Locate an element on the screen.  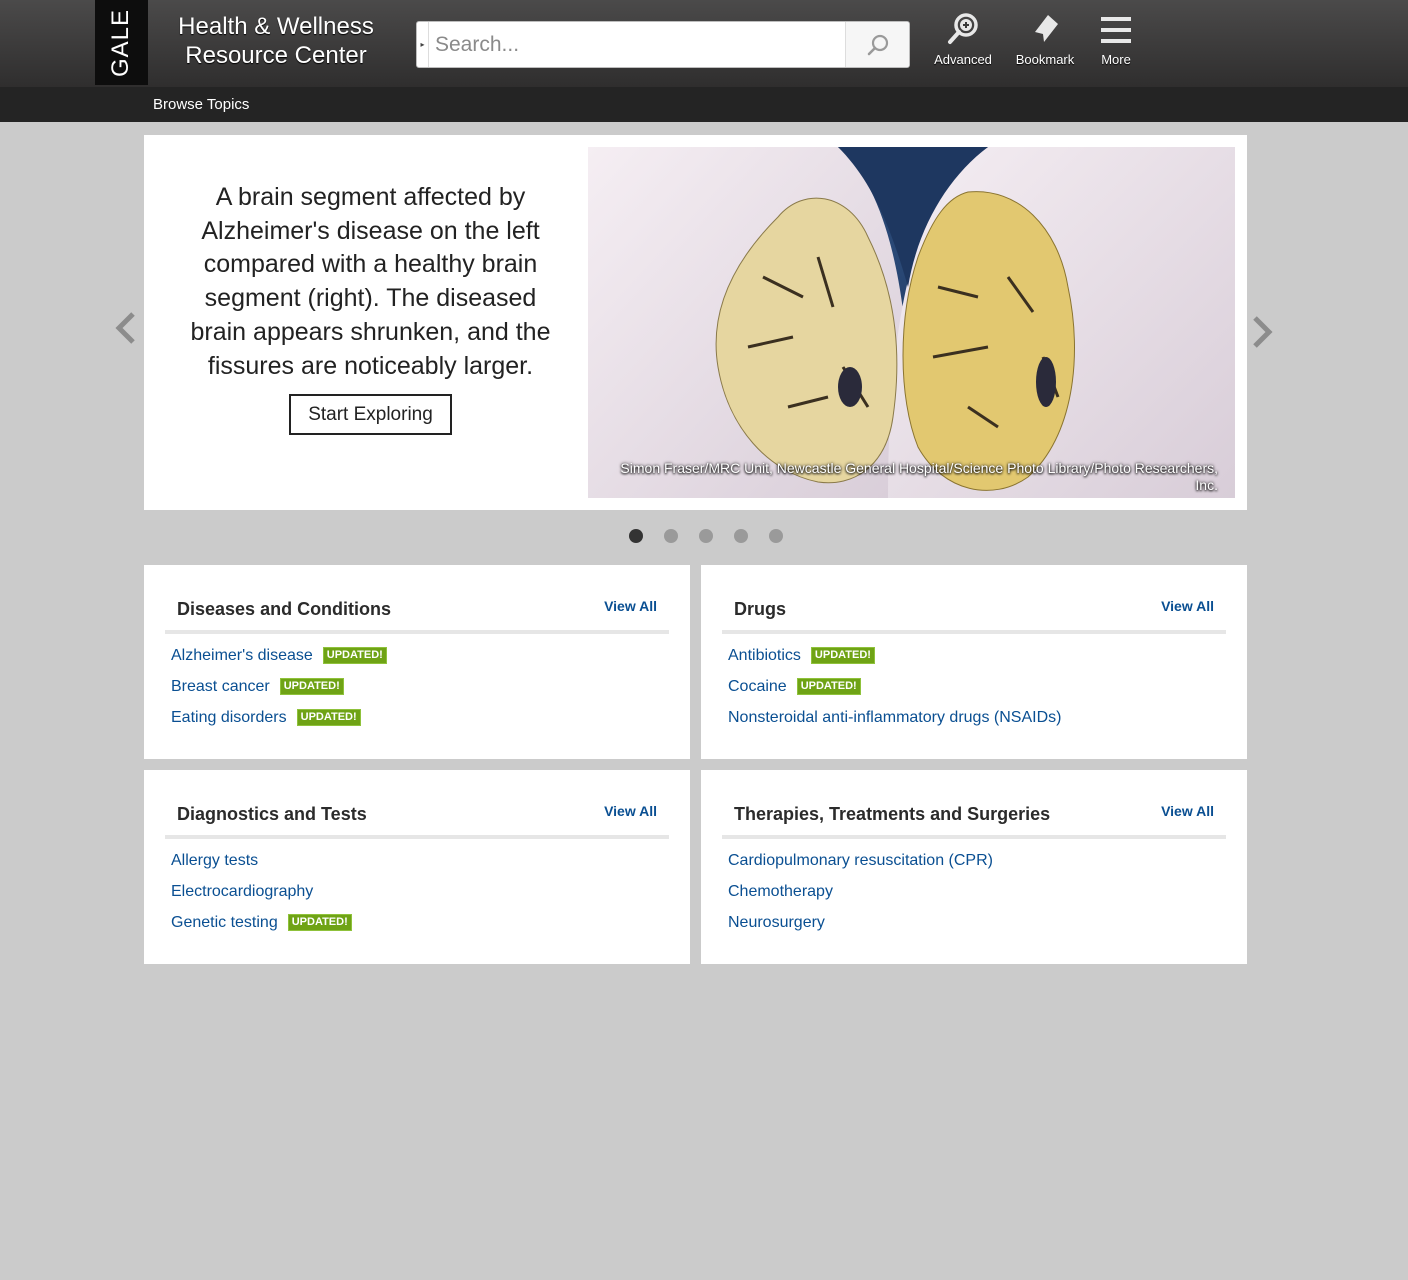
list-item: Cocaine UPDATED! is located at coordinates (894, 686).